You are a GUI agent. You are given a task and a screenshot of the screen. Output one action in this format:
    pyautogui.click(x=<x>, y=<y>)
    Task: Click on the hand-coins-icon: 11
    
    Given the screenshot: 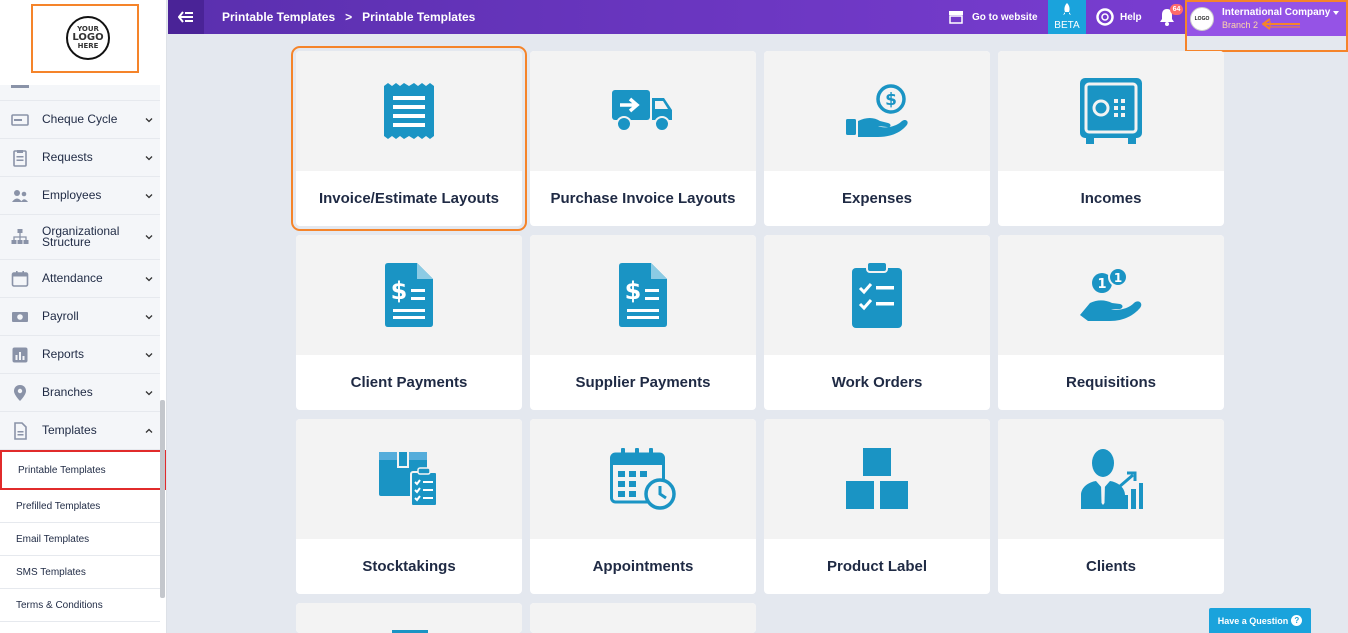 What is the action you would take?
    pyautogui.click(x=1111, y=294)
    